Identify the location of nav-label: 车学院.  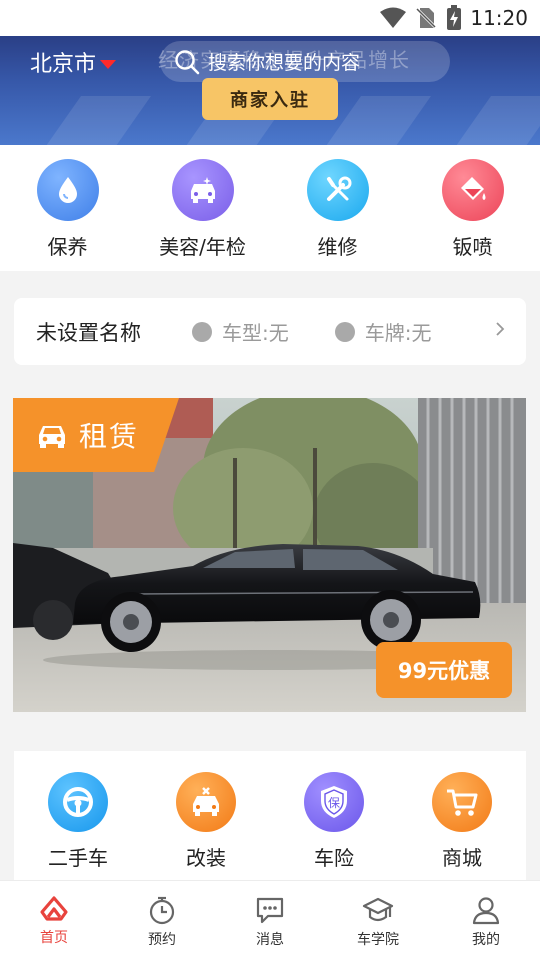
(378, 940).